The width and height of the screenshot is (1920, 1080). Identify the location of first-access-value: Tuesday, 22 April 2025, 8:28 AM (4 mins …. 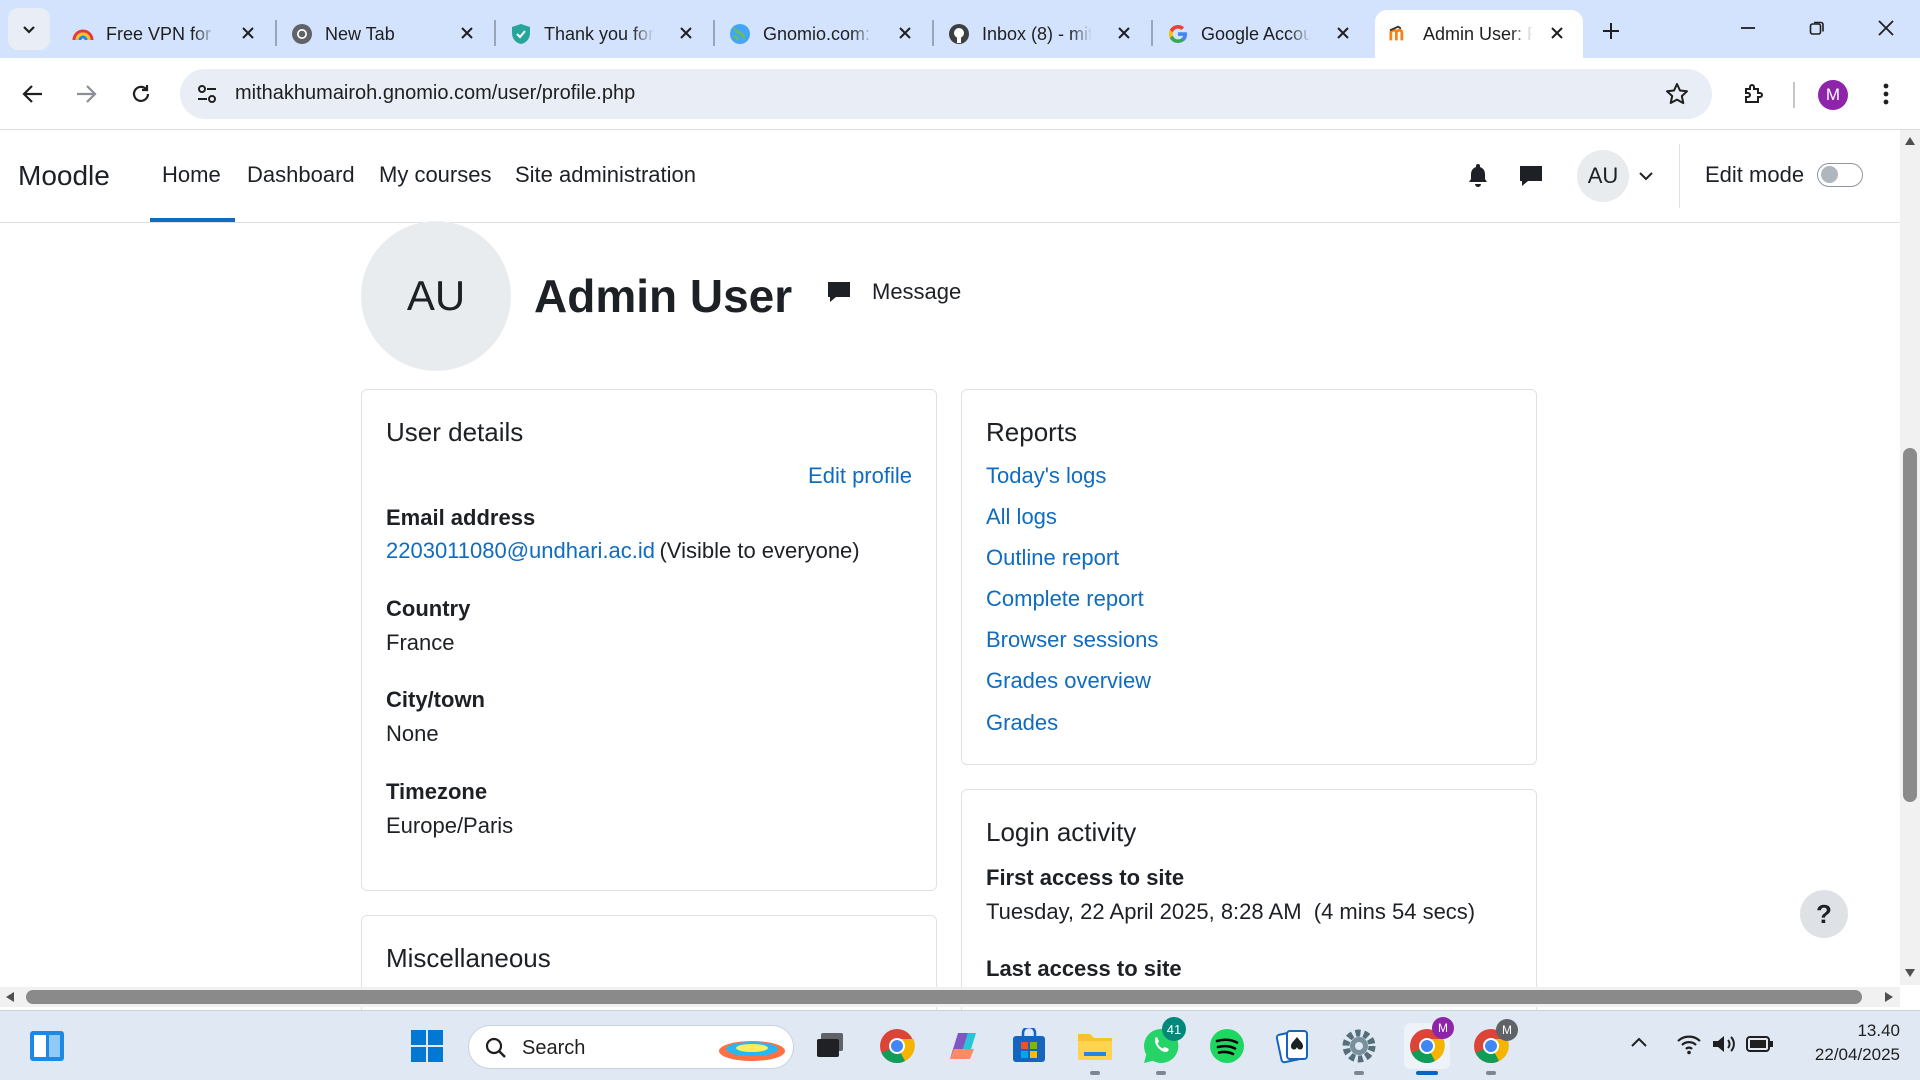
(1231, 911).